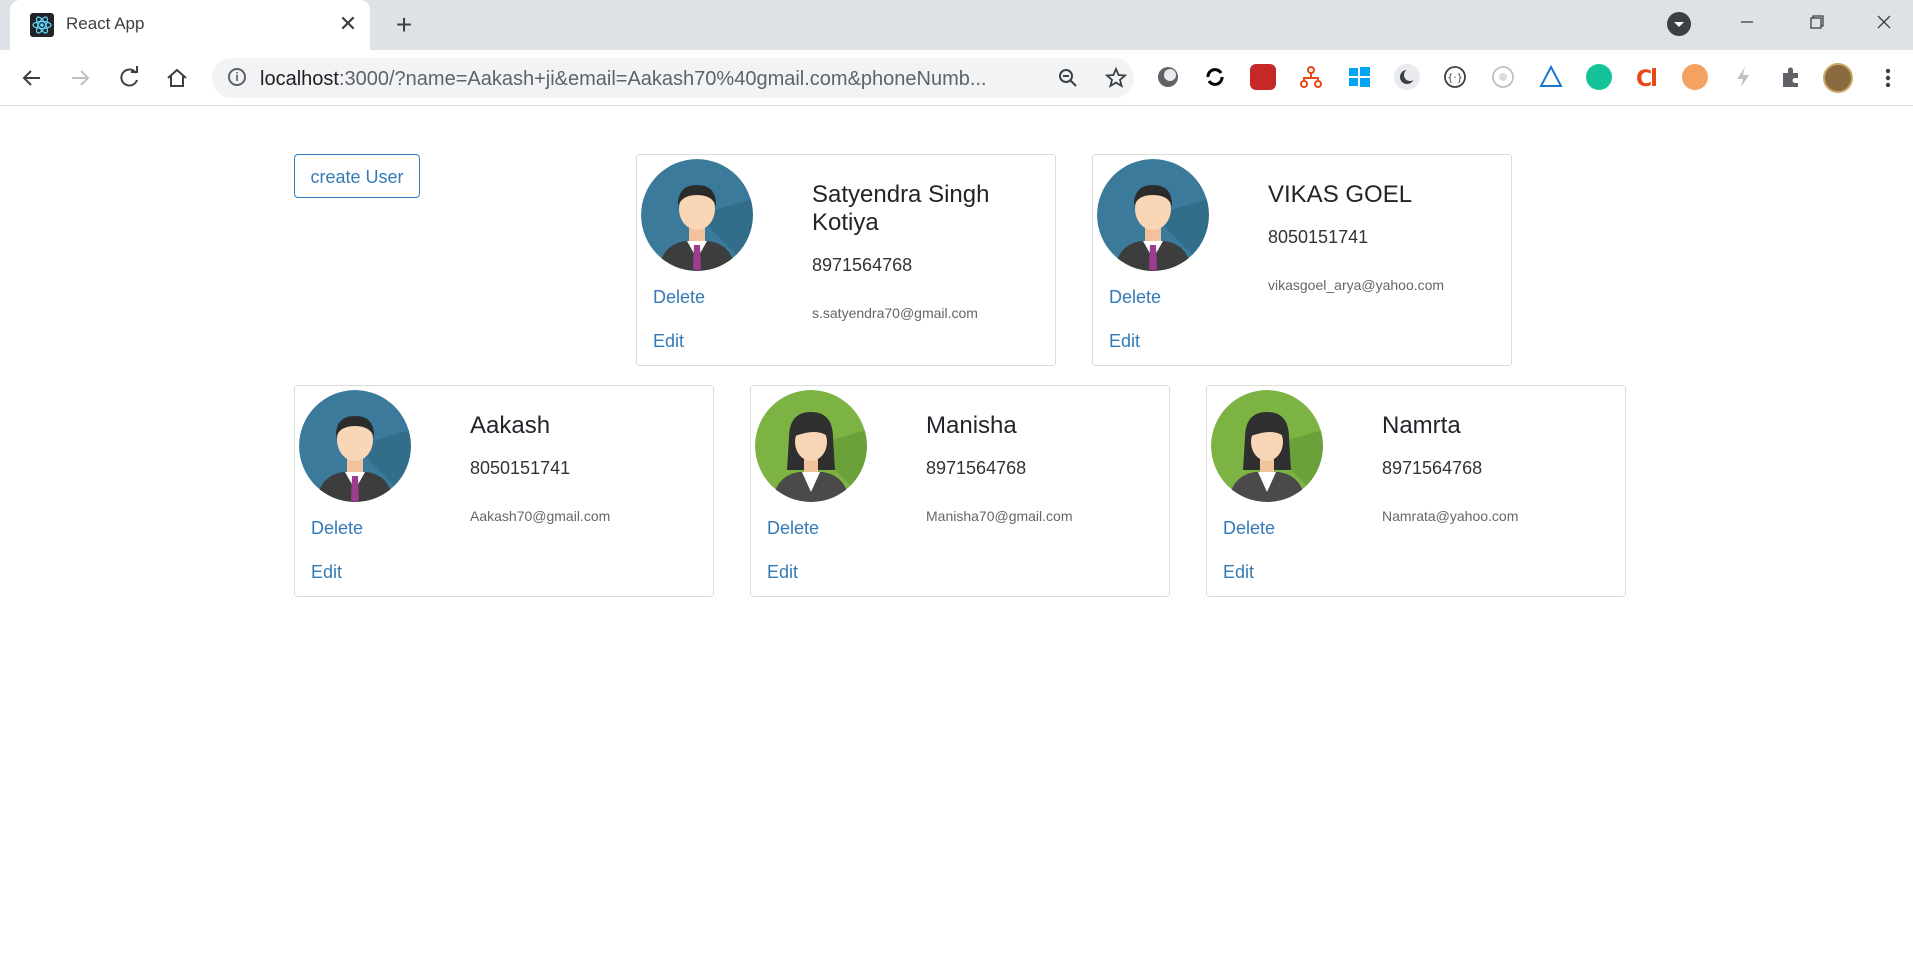 The height and width of the screenshot is (972, 1913). I want to click on sitemap-extension-icon, so click(1311, 77).